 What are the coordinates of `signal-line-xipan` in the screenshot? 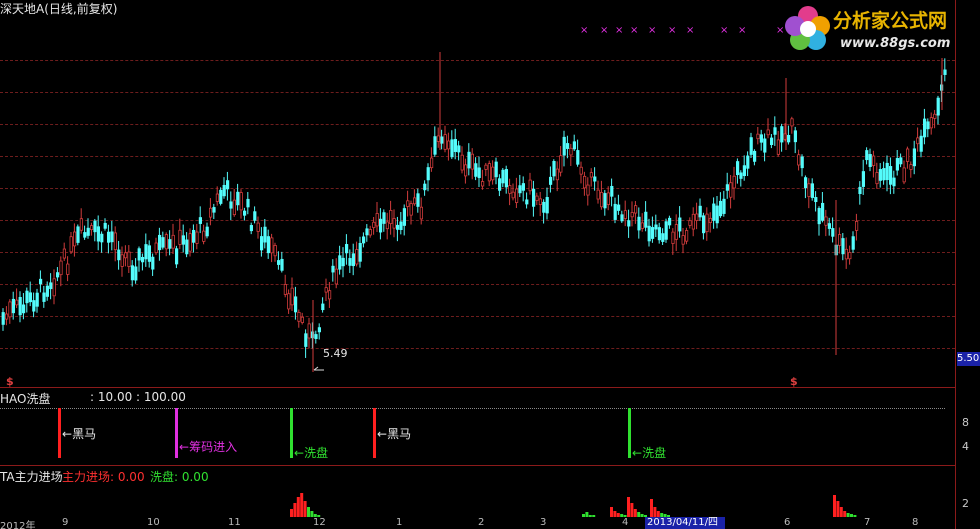 It's located at (629, 433).